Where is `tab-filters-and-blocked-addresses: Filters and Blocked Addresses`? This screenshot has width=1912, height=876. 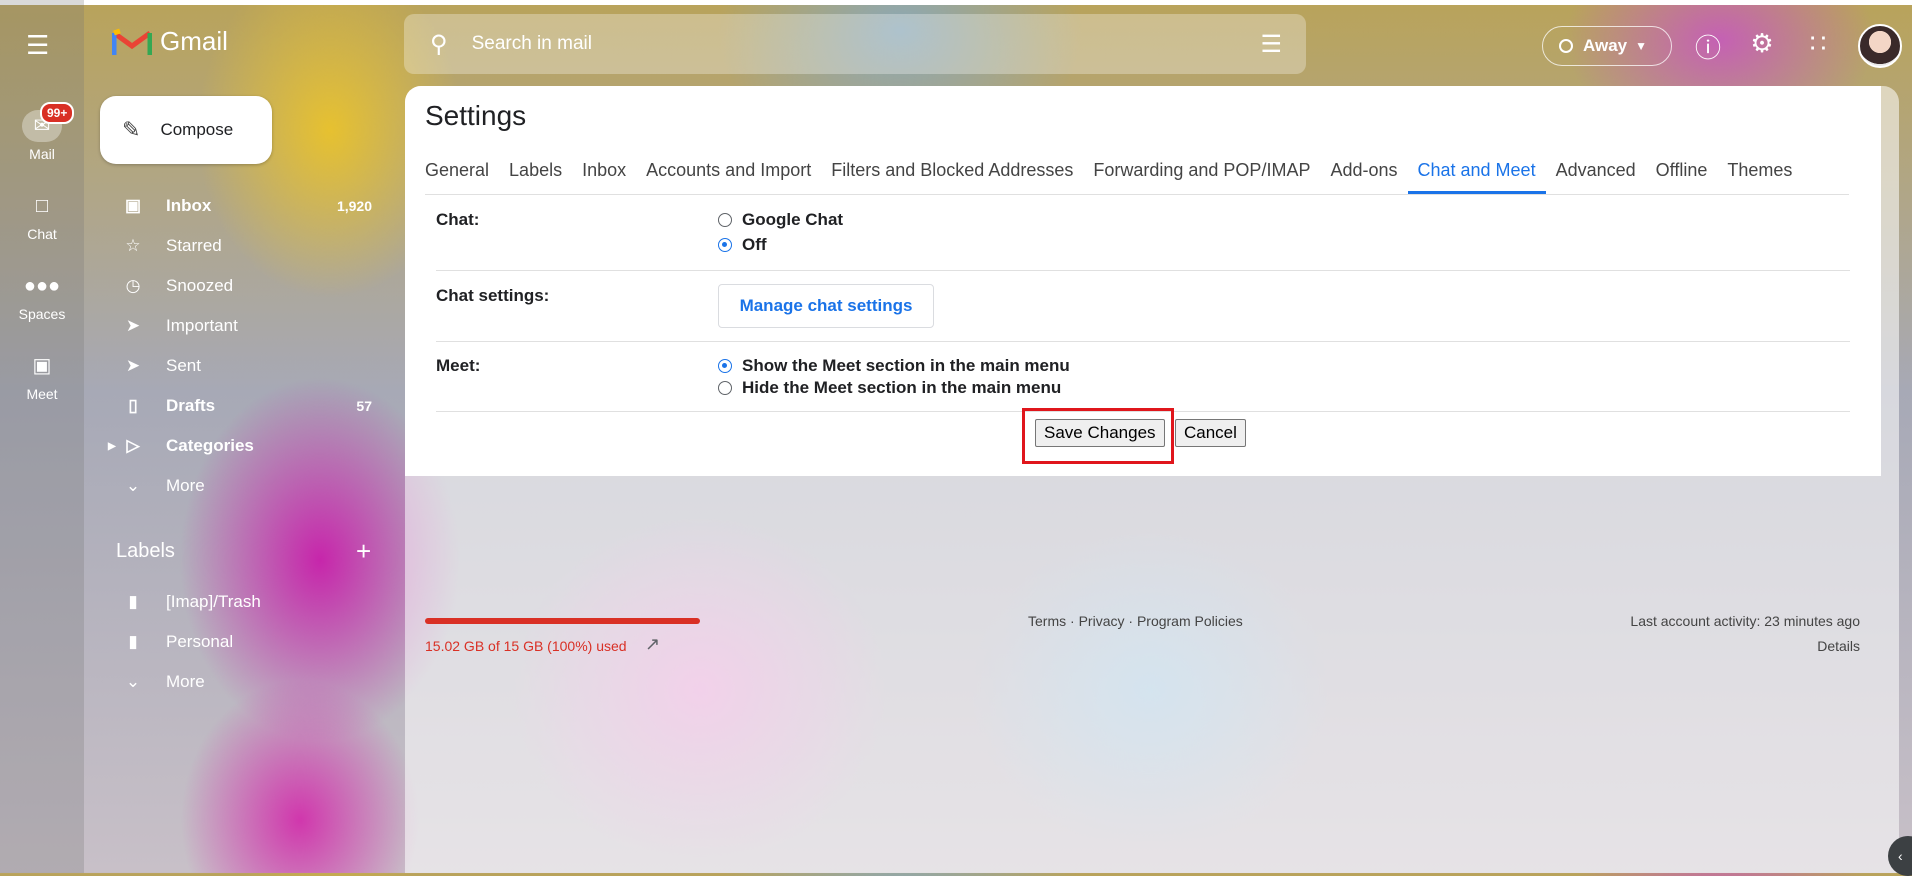
tab-filters-and-blocked-addresses: Filters and Blocked Addresses is located at coordinates (952, 171).